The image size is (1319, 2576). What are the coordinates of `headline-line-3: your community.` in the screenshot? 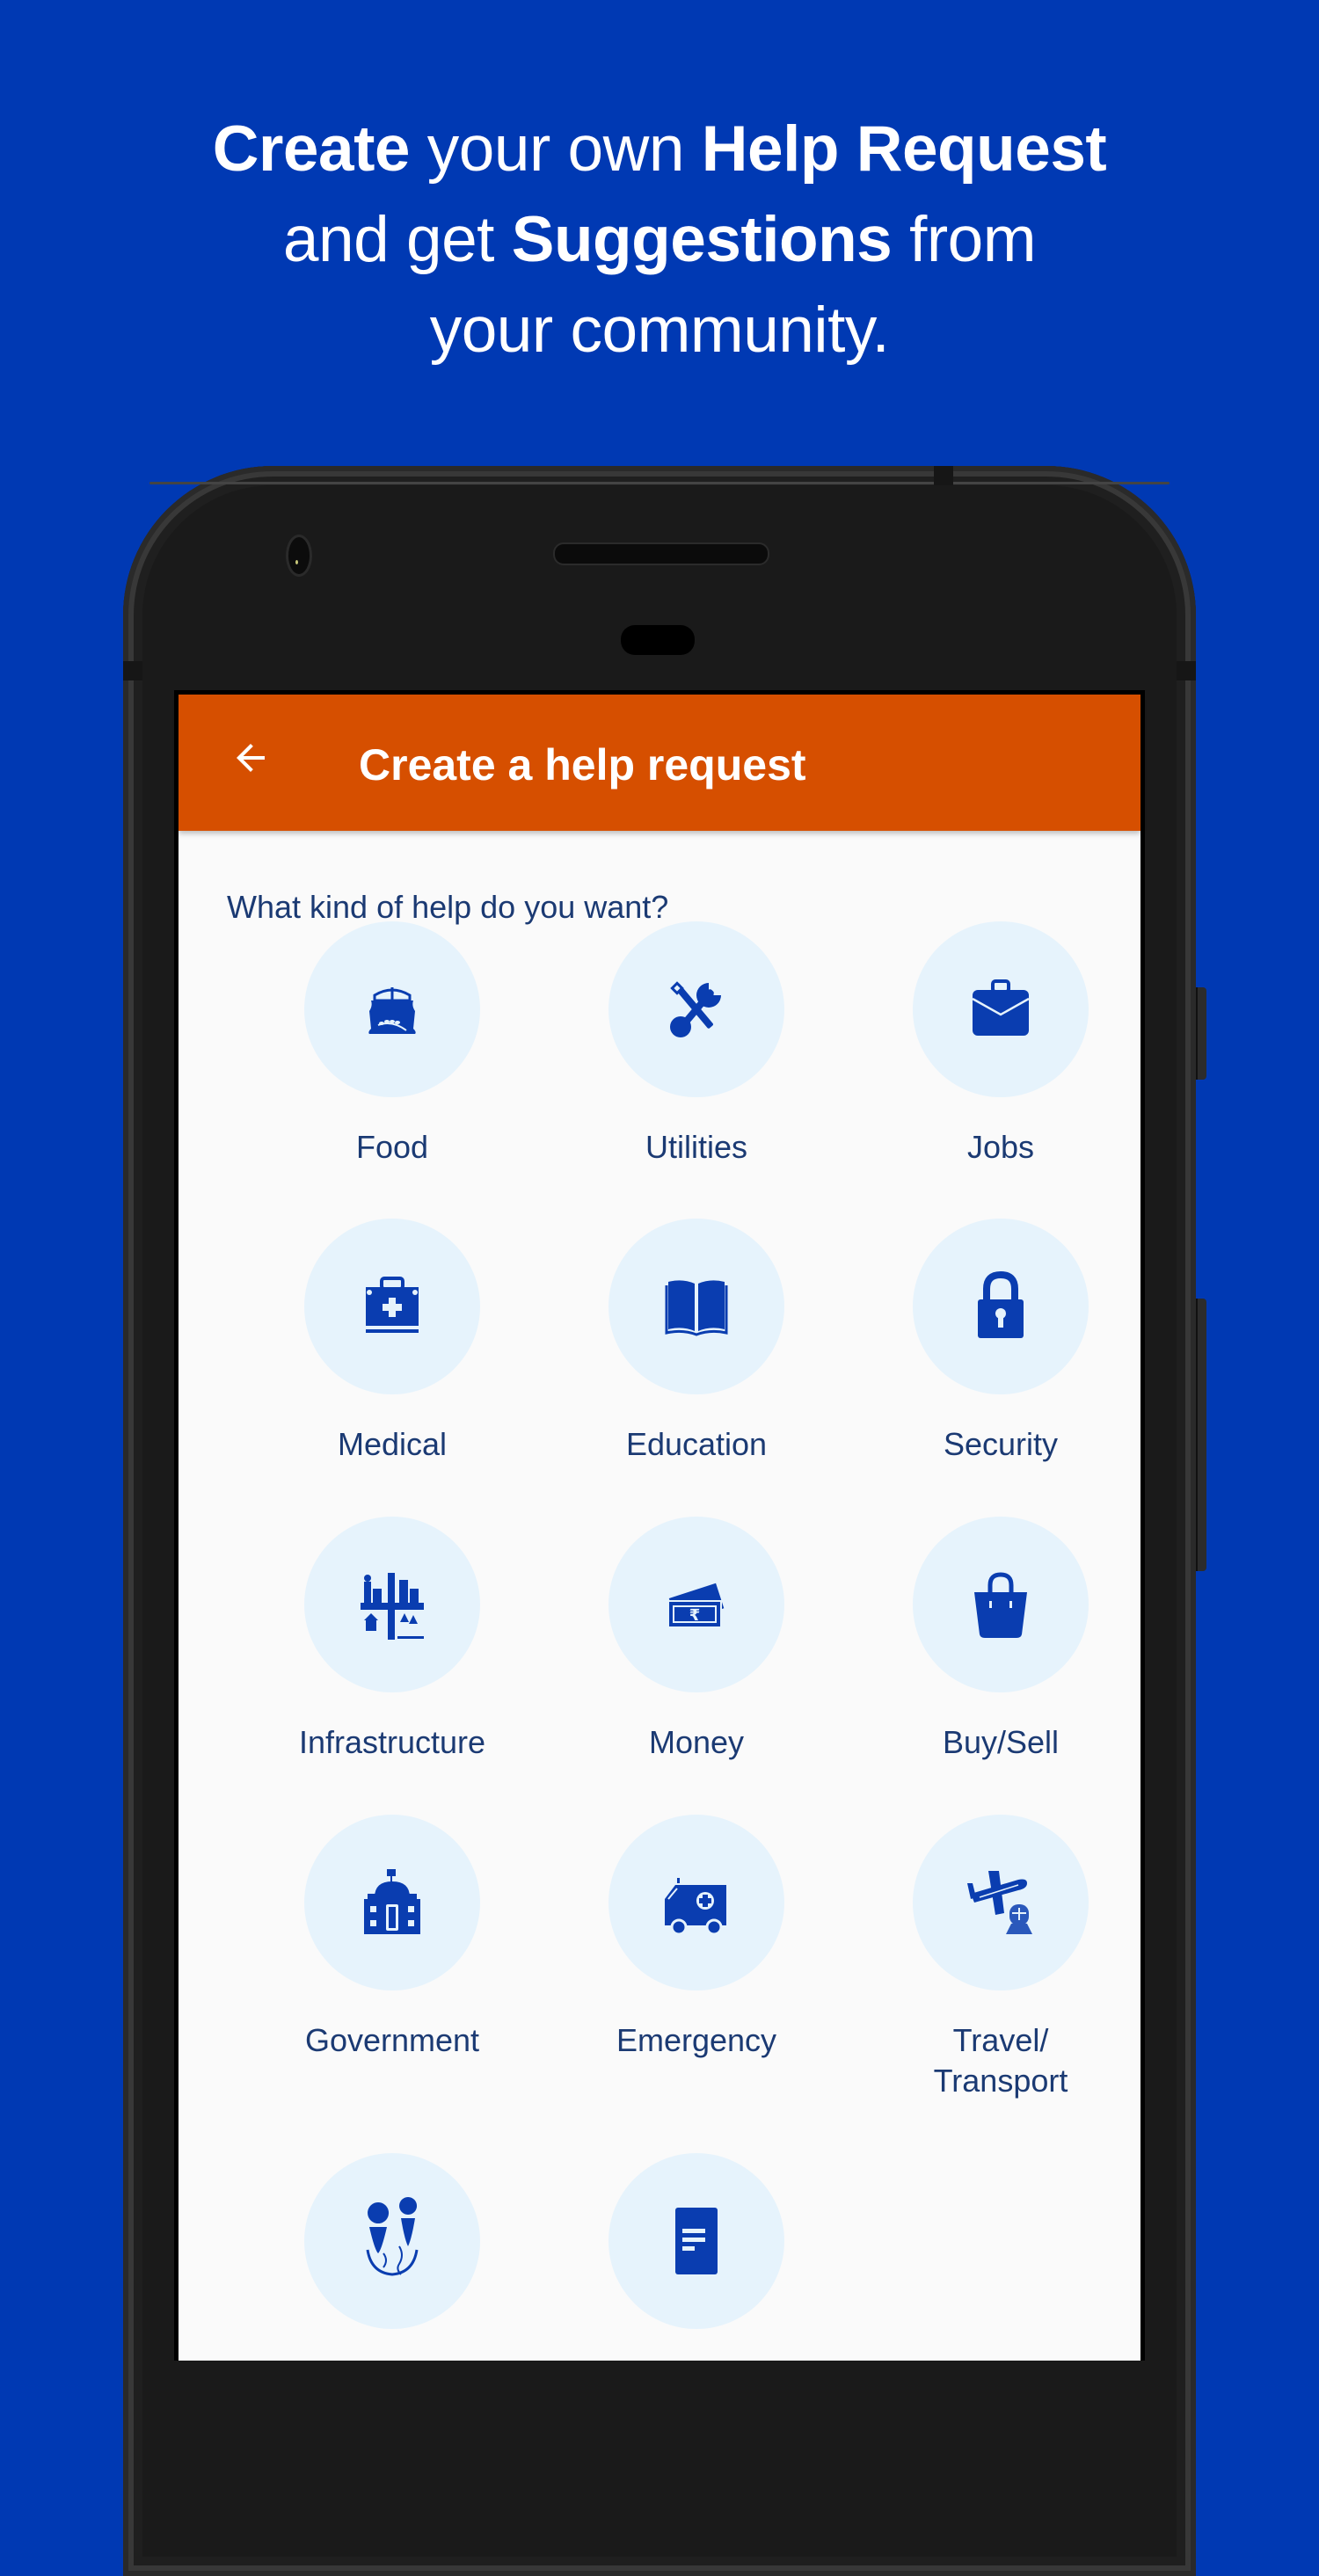 It's located at (659, 330).